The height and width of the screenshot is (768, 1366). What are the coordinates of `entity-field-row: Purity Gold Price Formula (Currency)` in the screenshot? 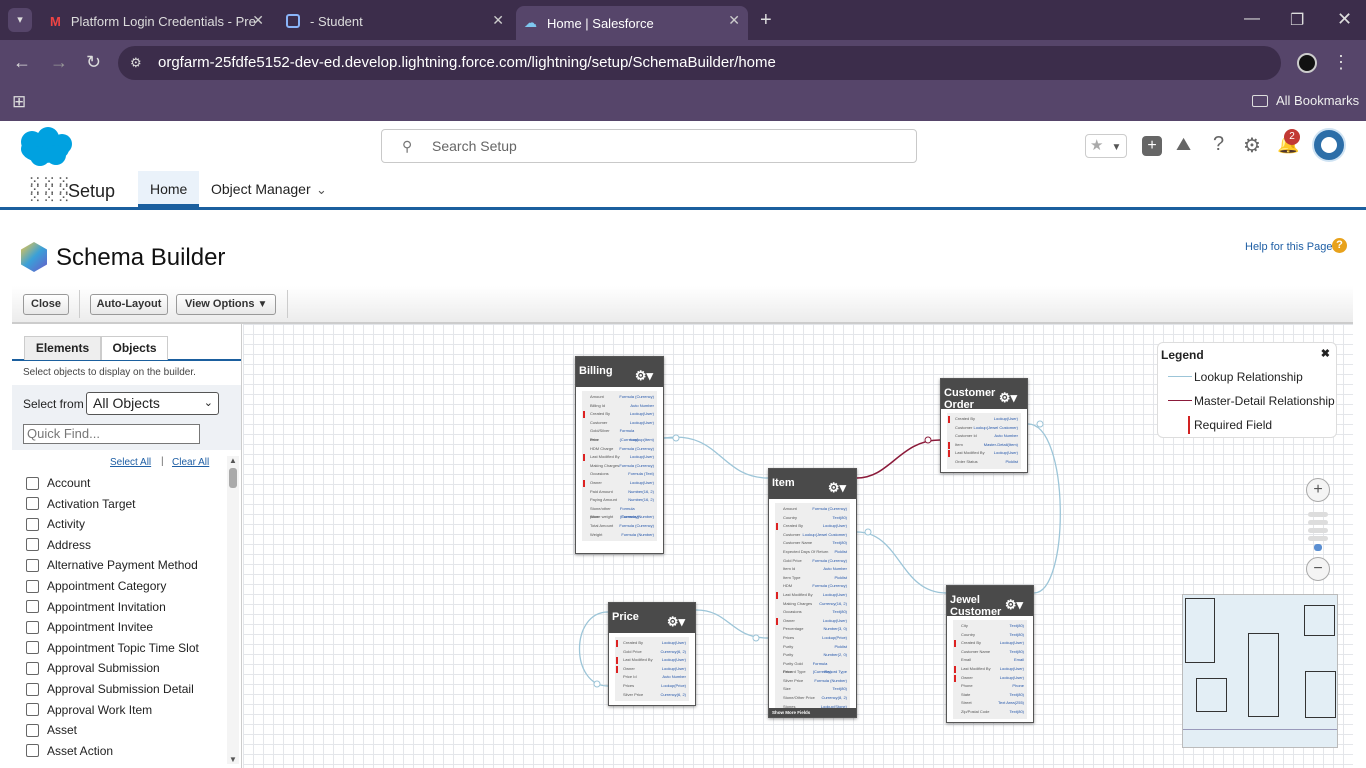 It's located at (812, 667).